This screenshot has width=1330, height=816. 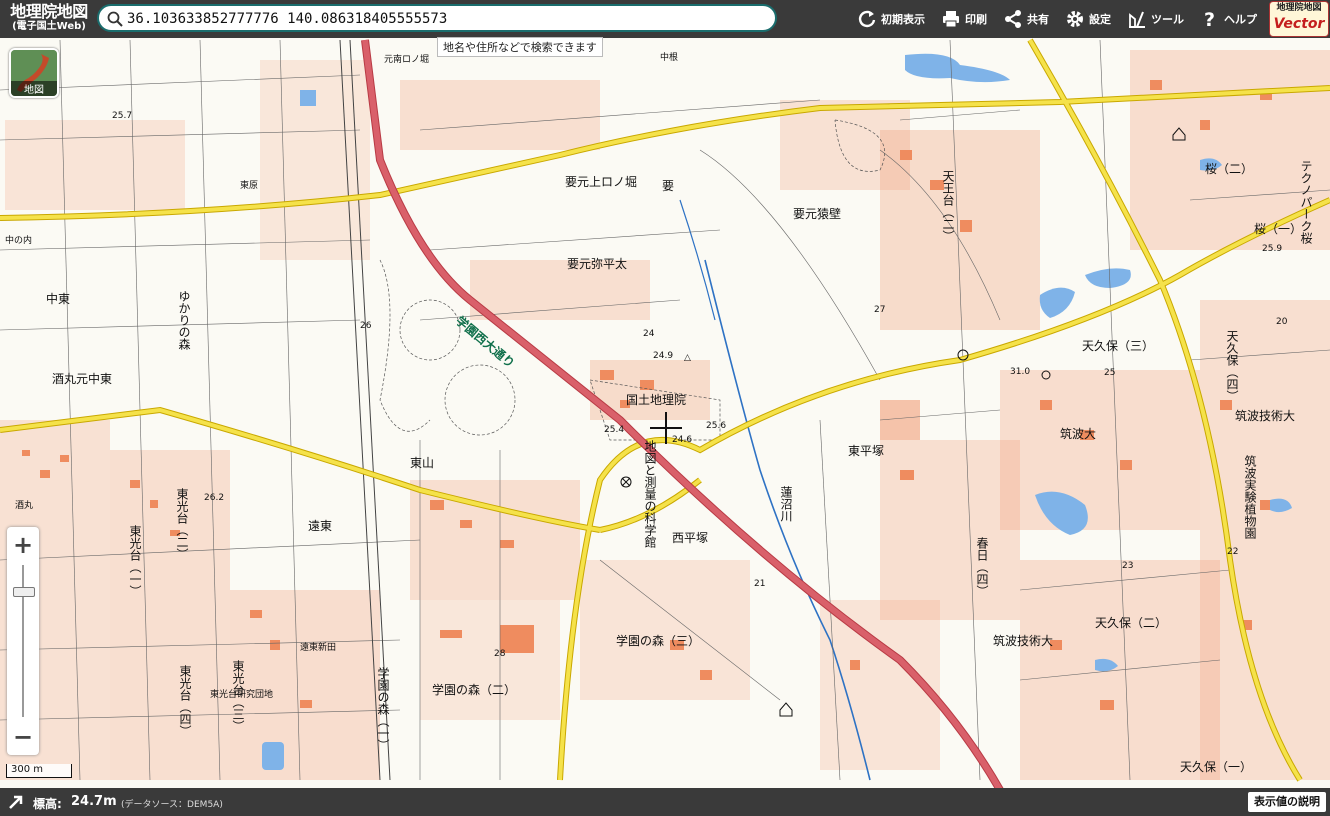 I want to click on label-nishihiratsuka: 西平塚, so click(x=690, y=538).